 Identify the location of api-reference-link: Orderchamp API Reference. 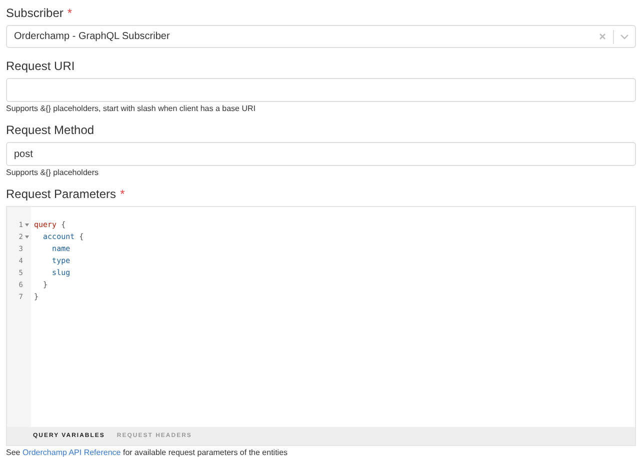
(71, 452).